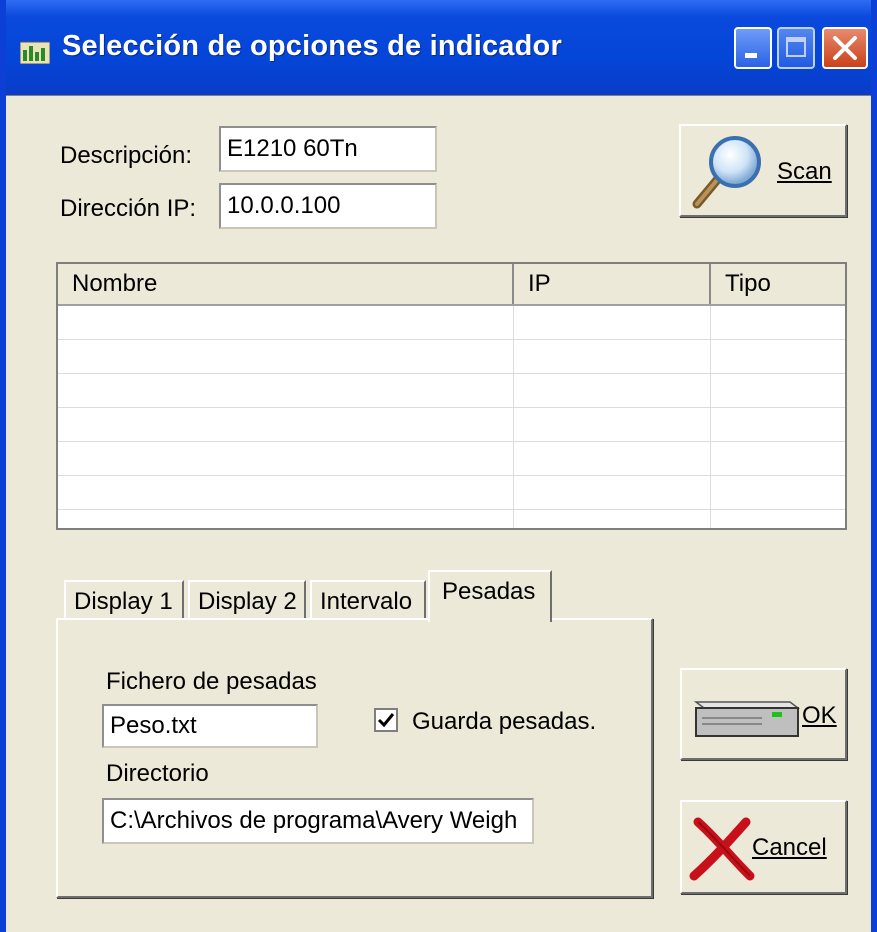 The width and height of the screenshot is (877, 932). What do you see at coordinates (819, 715) in the screenshot?
I see `ok-button-label: OK` at bounding box center [819, 715].